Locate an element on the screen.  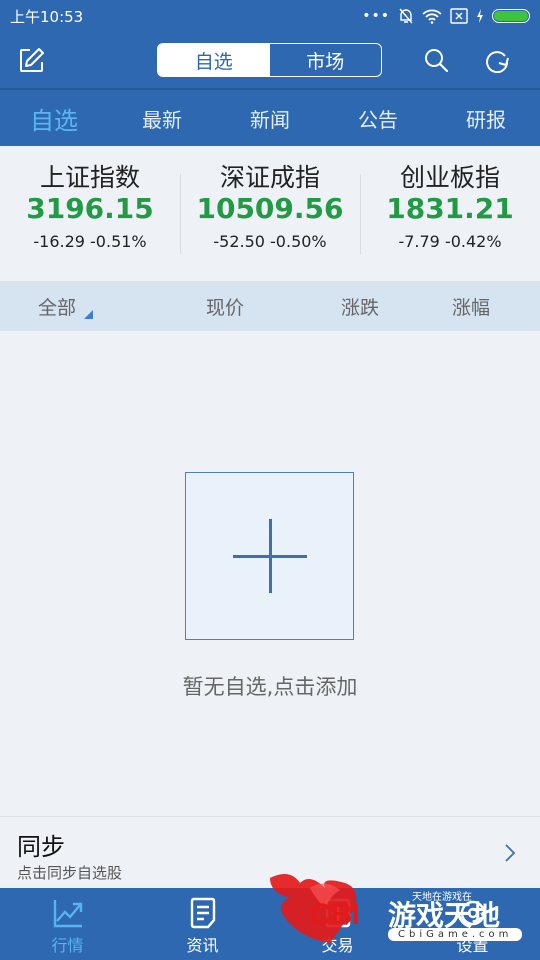
bottom-nav: 行情 资讯 交易 设置 is located at coordinates (270, 924).